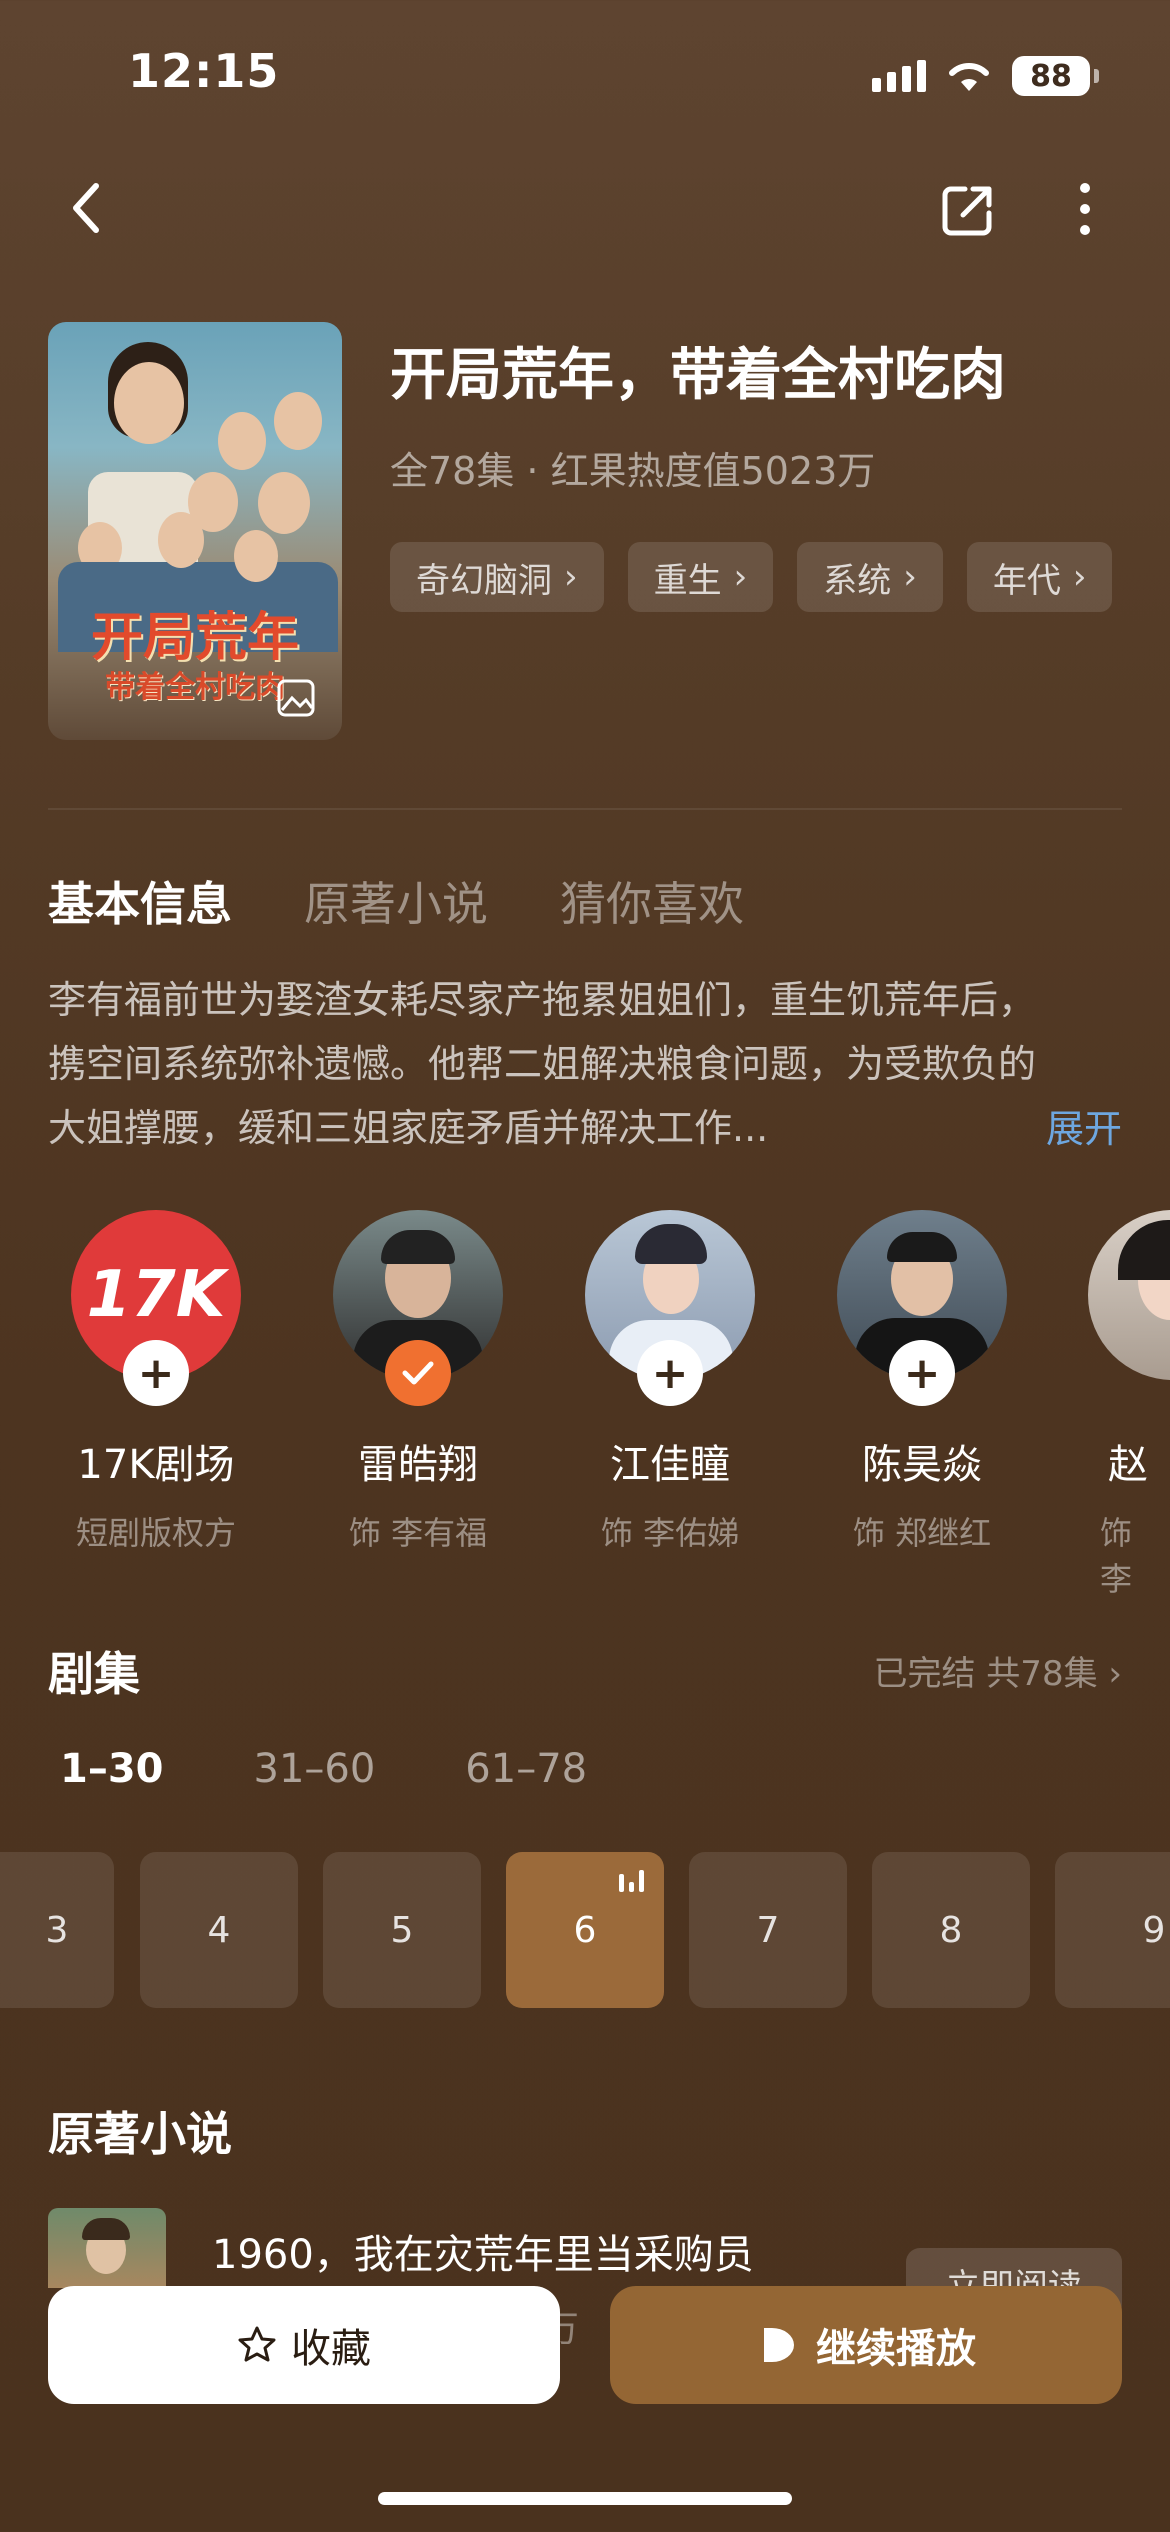 This screenshot has width=1170, height=2532. What do you see at coordinates (140, 901) in the screenshot?
I see `tab-basic-info: 基本信息` at bounding box center [140, 901].